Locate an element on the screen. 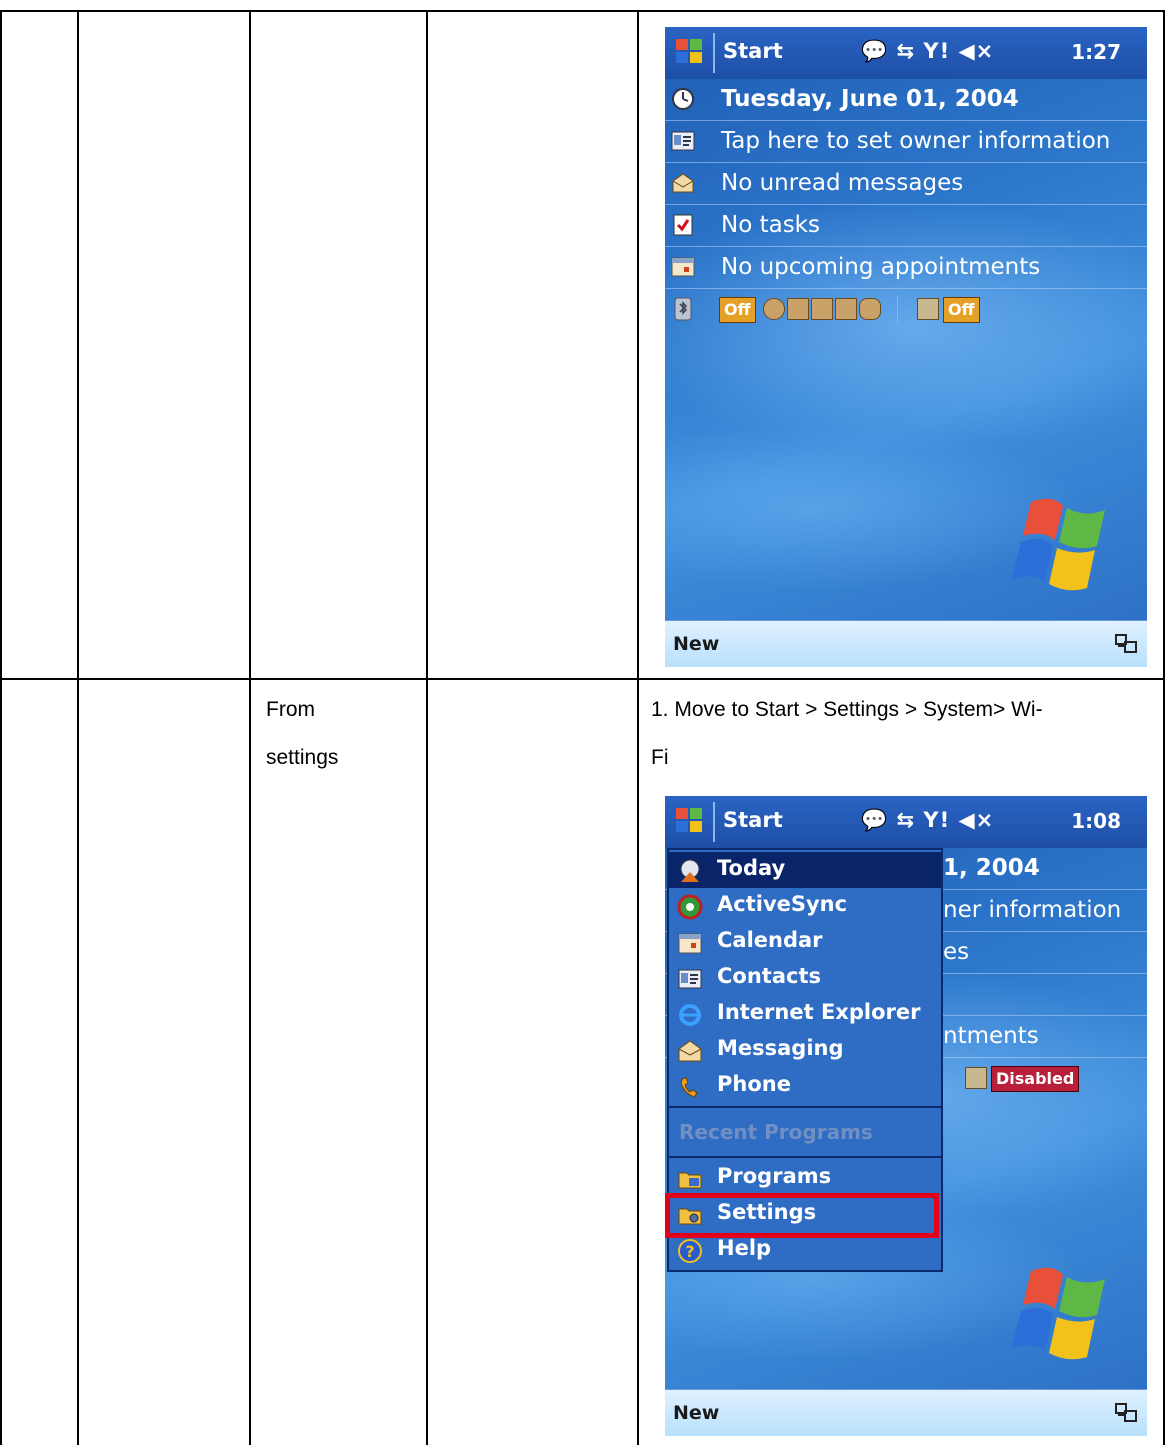 This screenshot has height=1445, width=1165. table-border-top is located at coordinates (582, 11).